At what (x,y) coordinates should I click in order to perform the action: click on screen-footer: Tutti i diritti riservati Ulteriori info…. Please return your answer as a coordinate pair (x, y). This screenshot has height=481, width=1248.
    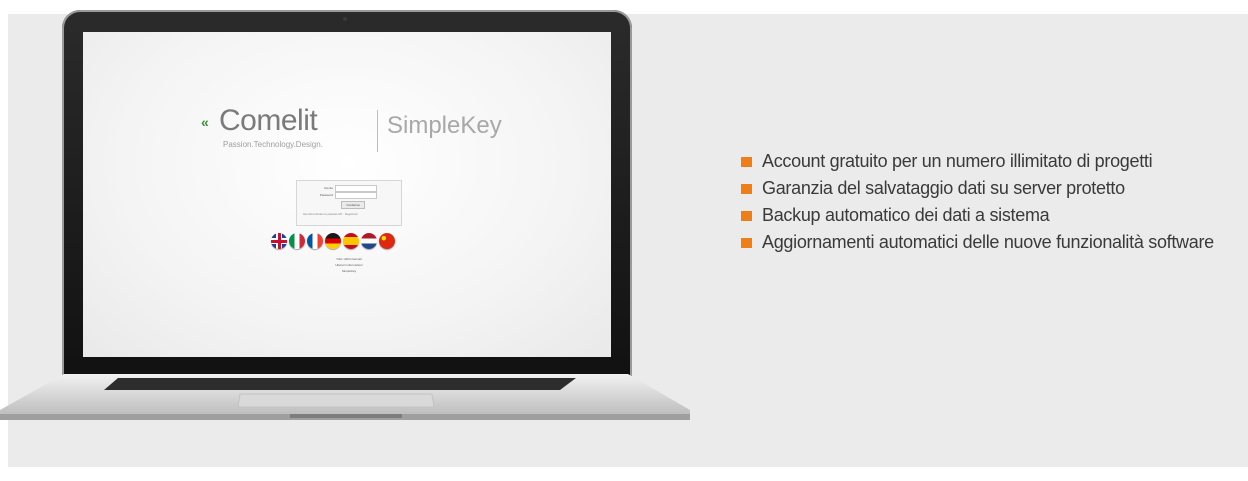
    Looking at the image, I should click on (349, 265).